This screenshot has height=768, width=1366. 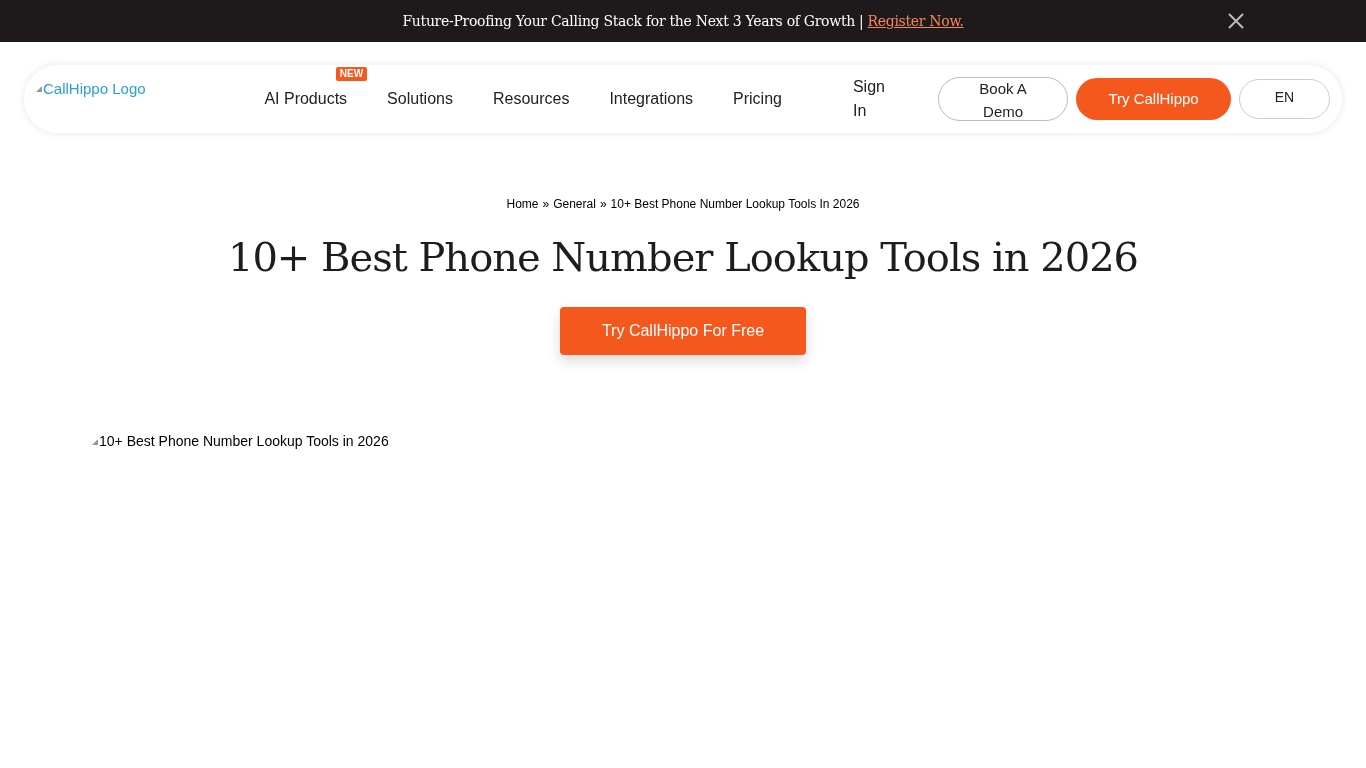 What do you see at coordinates (651, 98) in the screenshot?
I see `nav-link: Integrations` at bounding box center [651, 98].